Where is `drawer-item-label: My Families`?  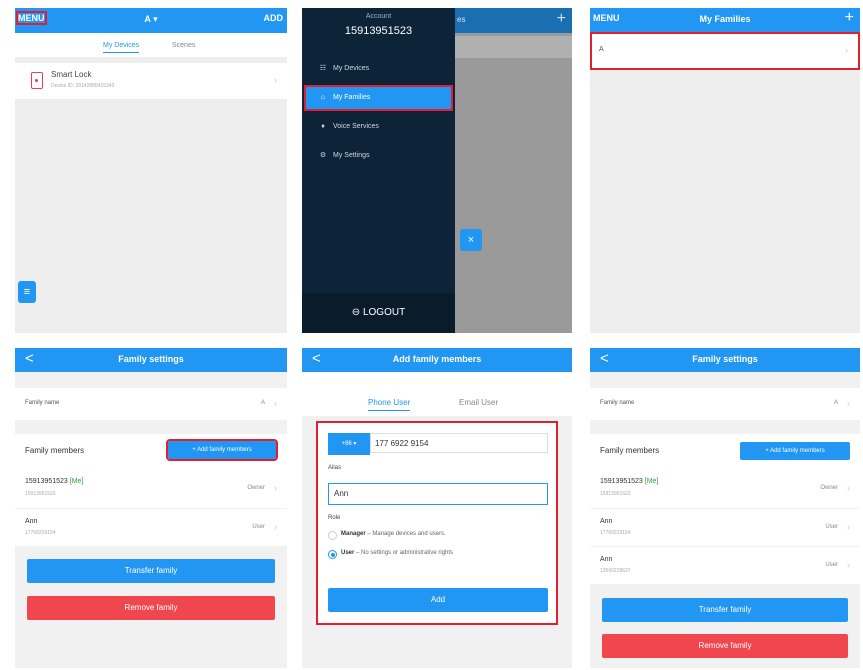
drawer-item-label: My Families is located at coordinates (352, 97).